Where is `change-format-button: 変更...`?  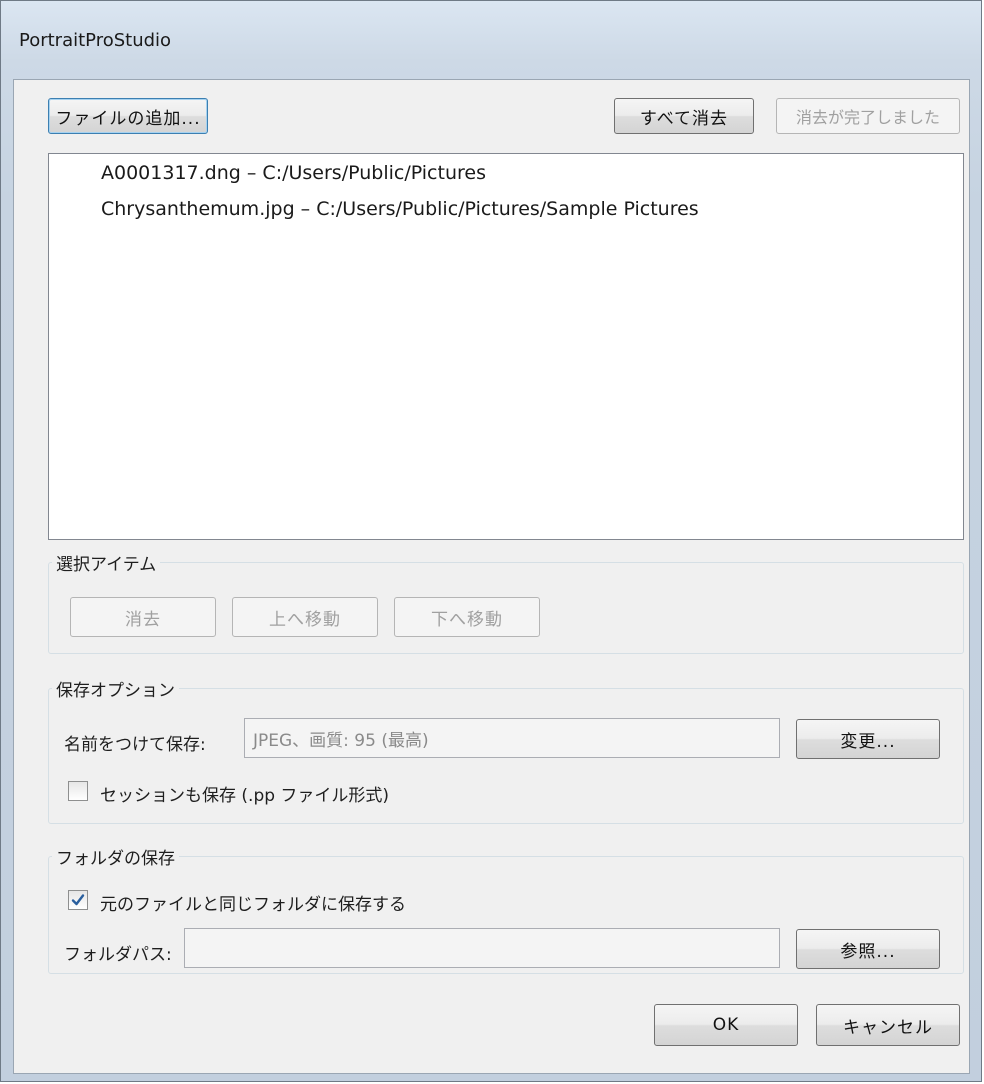 change-format-button: 変更... is located at coordinates (868, 739).